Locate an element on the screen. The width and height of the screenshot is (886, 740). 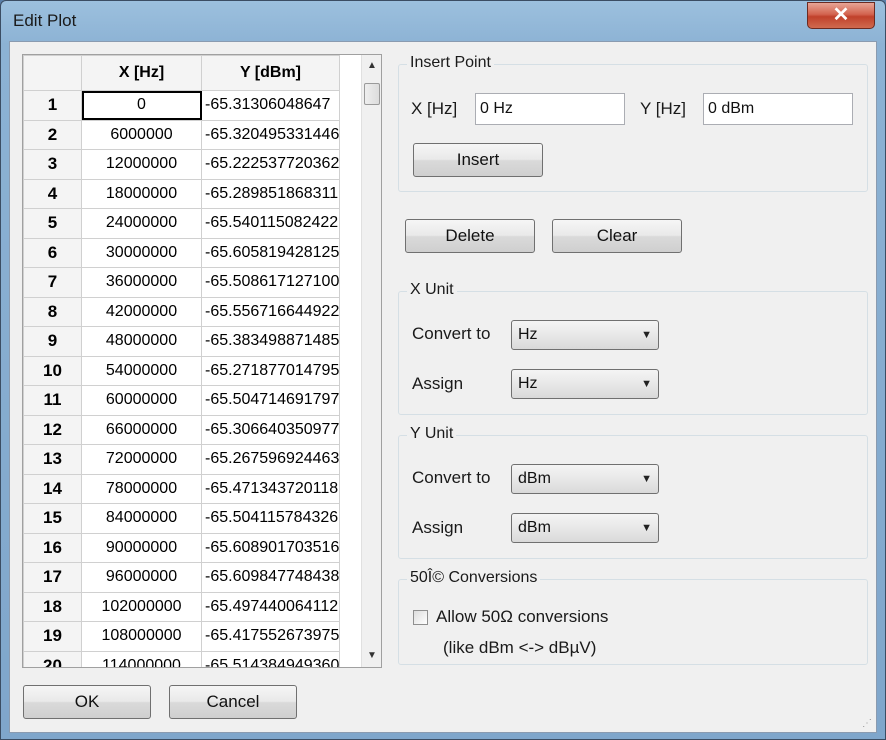
x-cell: 48000000 is located at coordinates (141, 341).